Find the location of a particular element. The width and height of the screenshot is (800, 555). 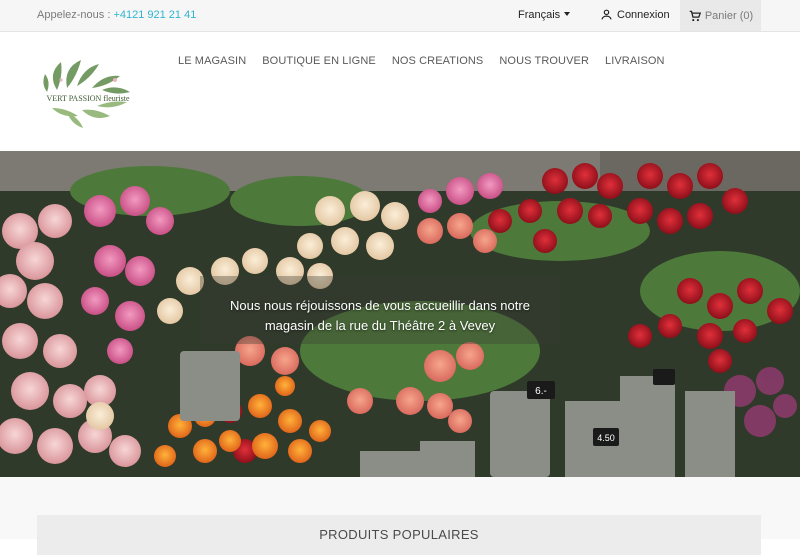

phone-label: Appelez-nous : is located at coordinates (75, 15).